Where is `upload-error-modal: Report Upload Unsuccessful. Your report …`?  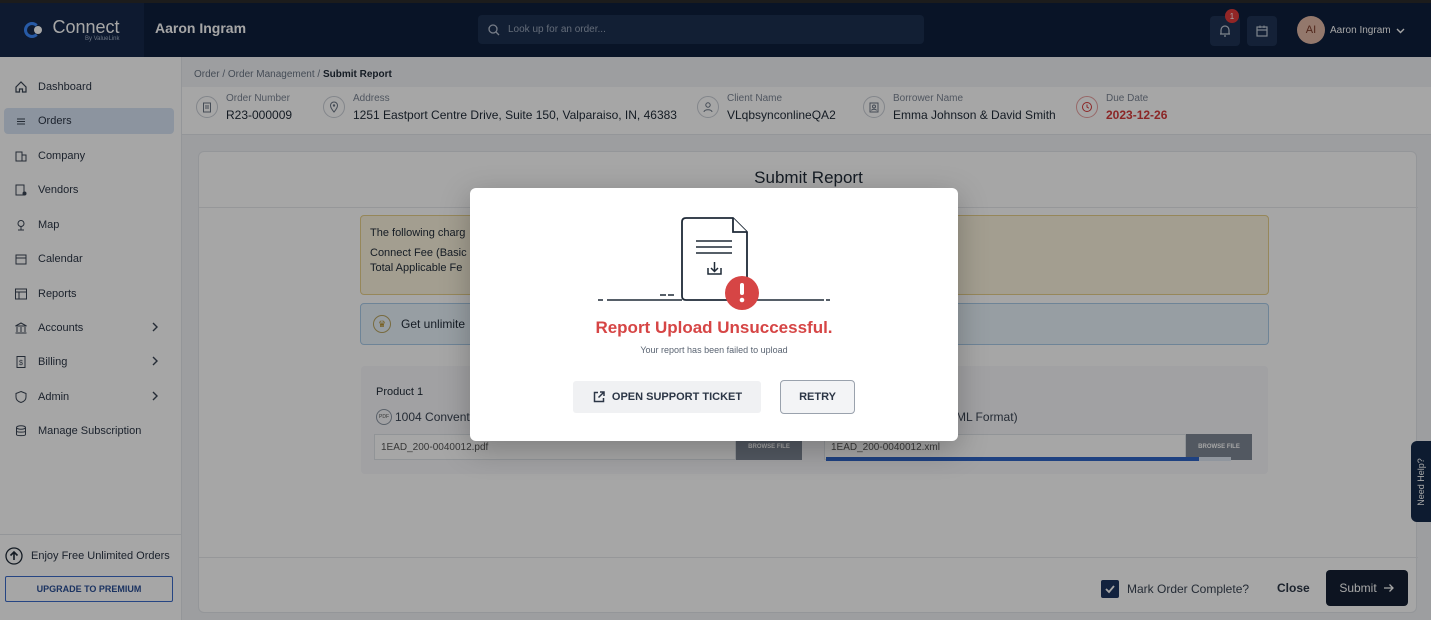
upload-error-modal: Report Upload Unsuccessful. Your report … is located at coordinates (714, 314).